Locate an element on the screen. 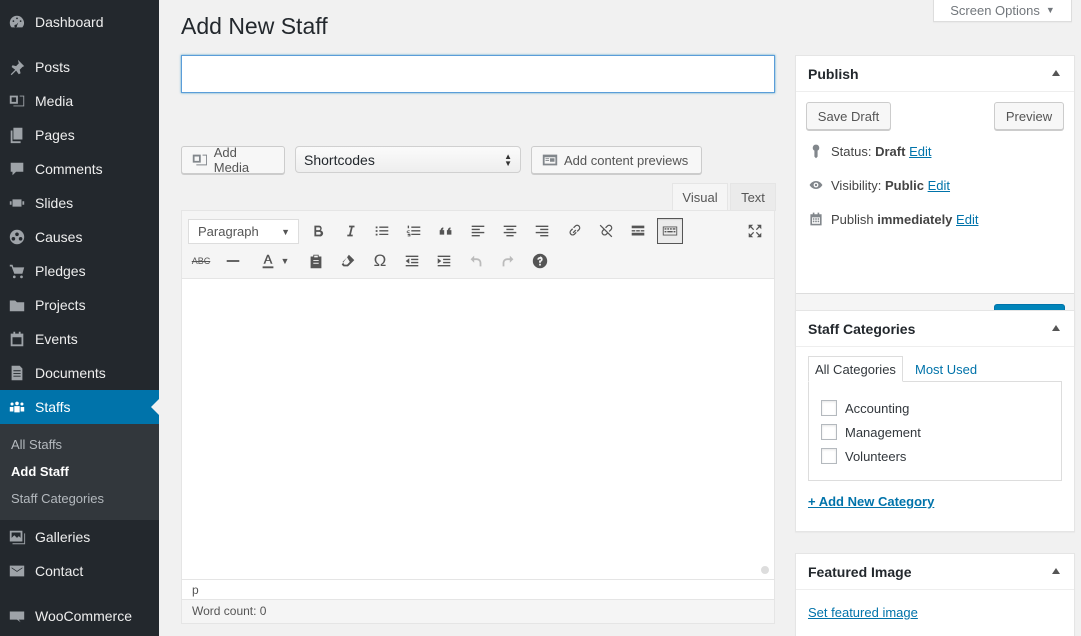 The image size is (1081, 636). align-right-icon is located at coordinates (542, 231).